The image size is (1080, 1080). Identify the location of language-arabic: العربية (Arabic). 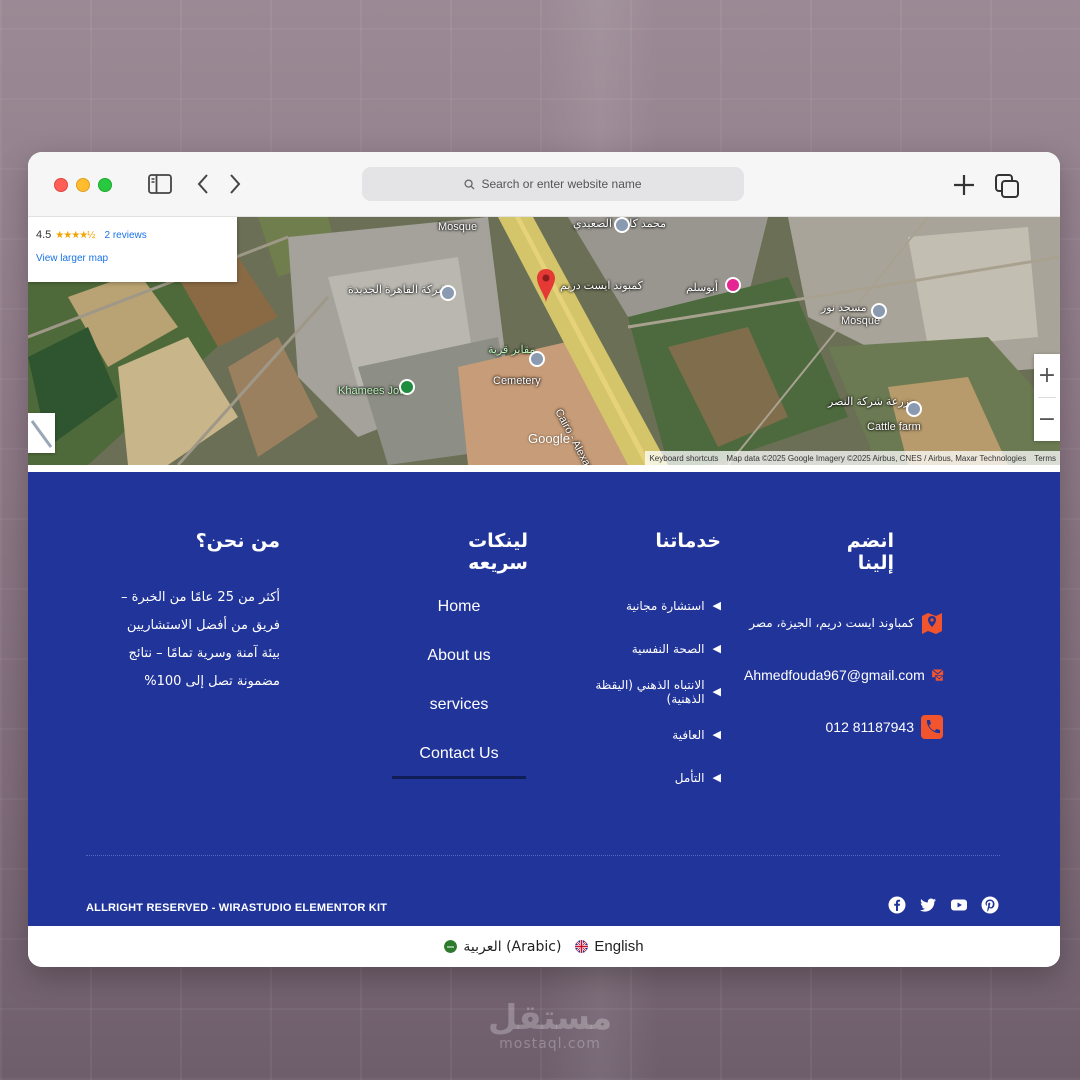
(502, 947).